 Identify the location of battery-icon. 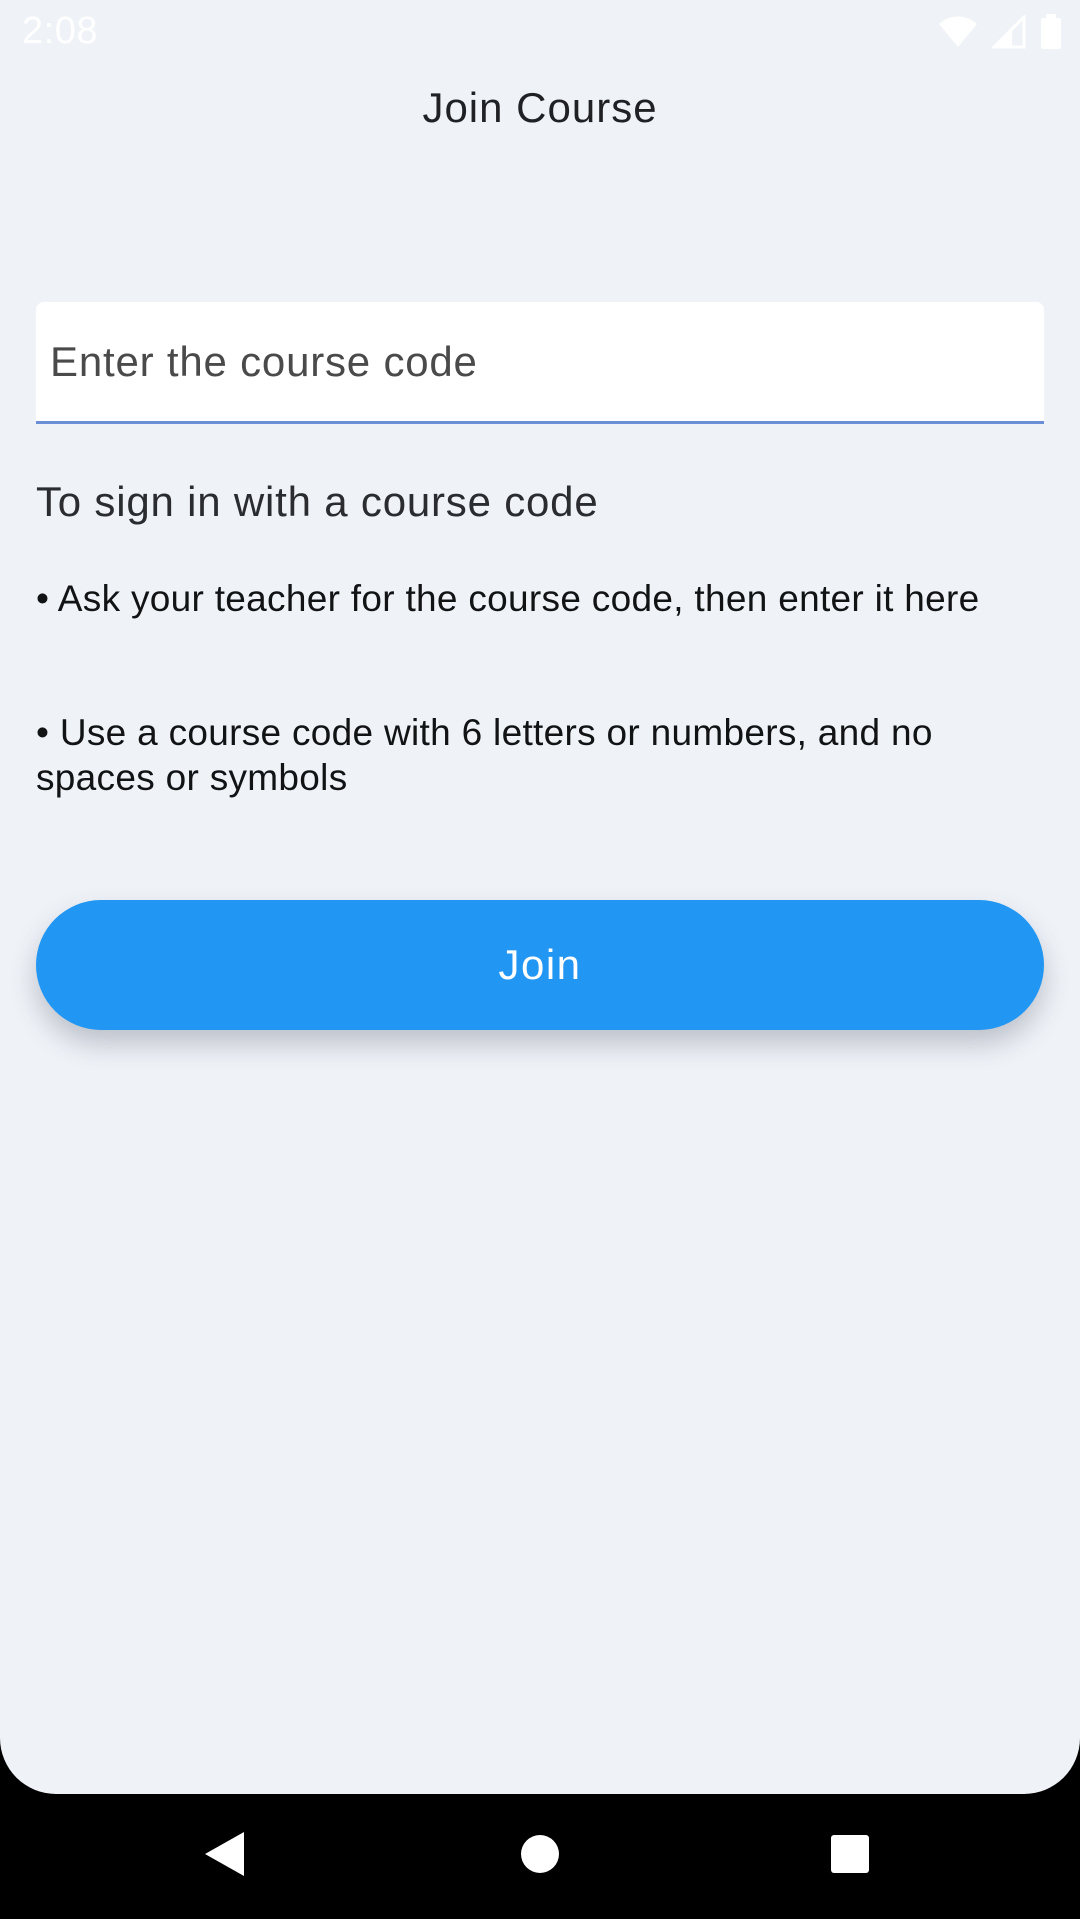
(1051, 32).